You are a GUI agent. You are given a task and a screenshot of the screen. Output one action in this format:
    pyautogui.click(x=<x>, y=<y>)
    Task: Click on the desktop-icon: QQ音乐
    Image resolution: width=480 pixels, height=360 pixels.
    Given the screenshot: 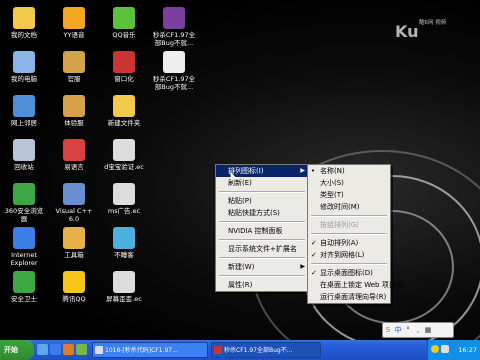 What is the action you would take?
    pyautogui.click(x=124, y=27)
    